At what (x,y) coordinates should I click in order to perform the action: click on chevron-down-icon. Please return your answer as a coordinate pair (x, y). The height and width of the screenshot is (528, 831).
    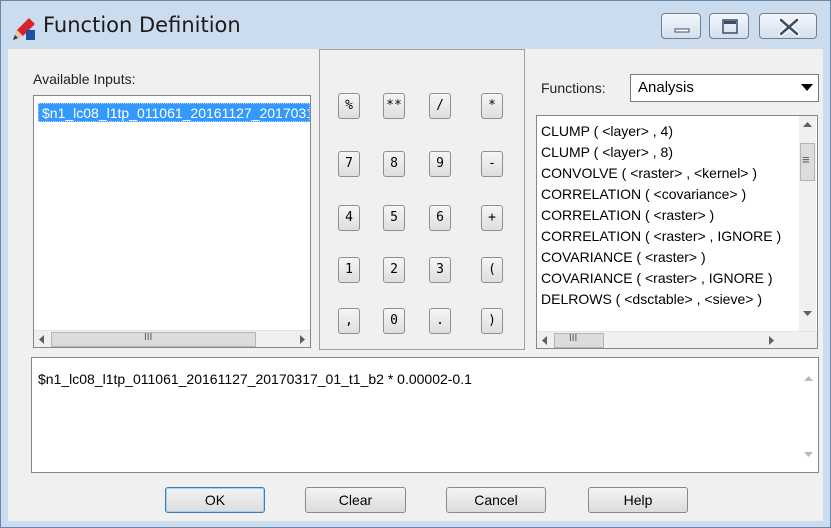
    Looking at the image, I should click on (807, 87).